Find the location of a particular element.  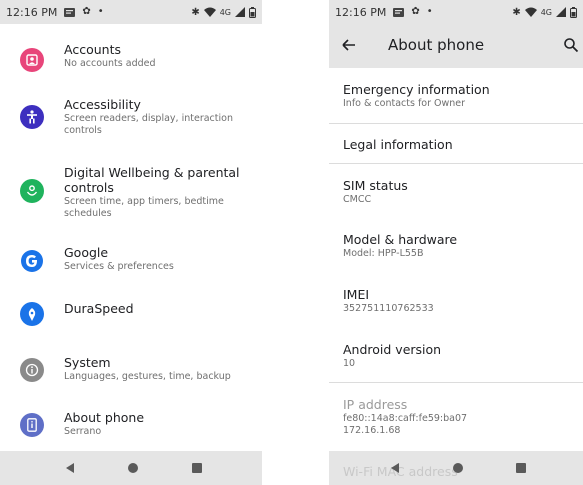

app-bar: About phone is located at coordinates (456, 46).